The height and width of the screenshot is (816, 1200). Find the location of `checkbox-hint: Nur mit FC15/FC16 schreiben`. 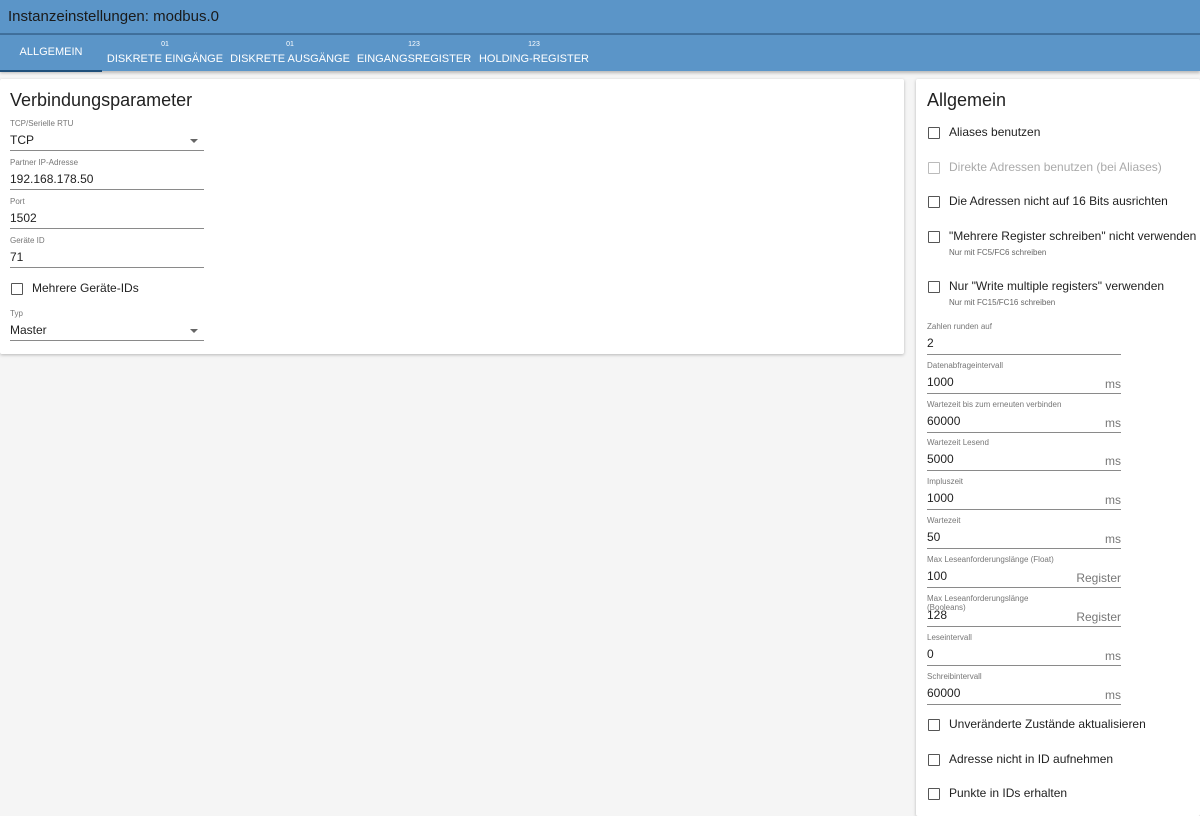

checkbox-hint: Nur mit FC15/FC16 schreiben is located at coordinates (1002, 302).